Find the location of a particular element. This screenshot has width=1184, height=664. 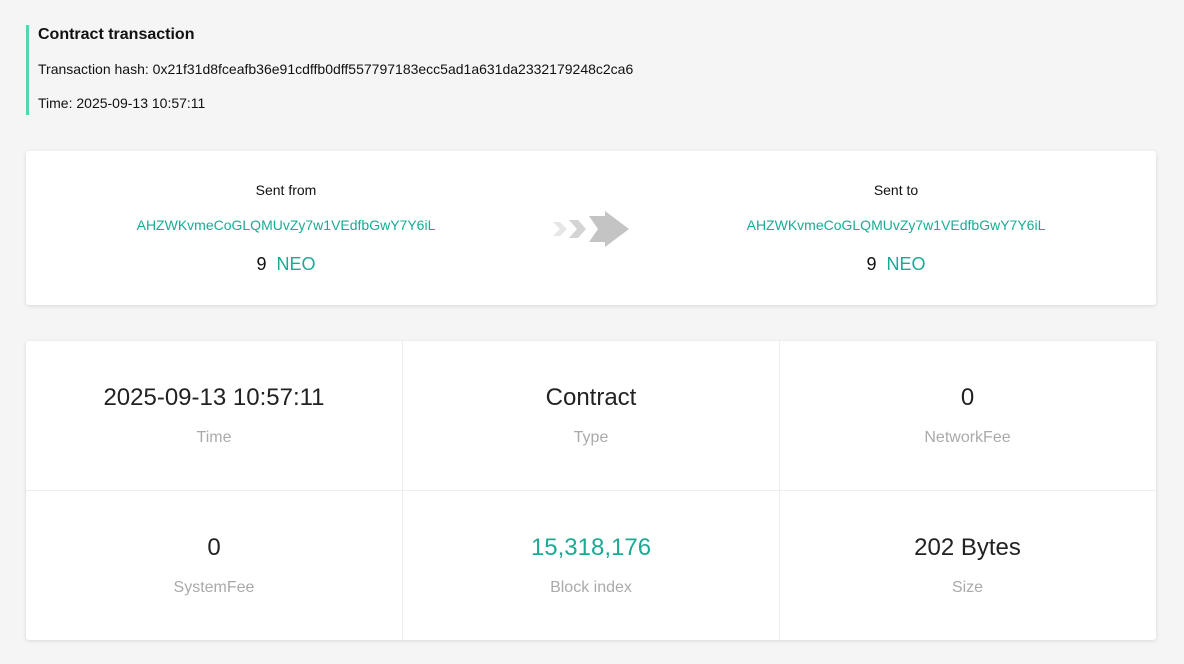

stat-system-fee: 0 SystemFee is located at coordinates (214, 565).